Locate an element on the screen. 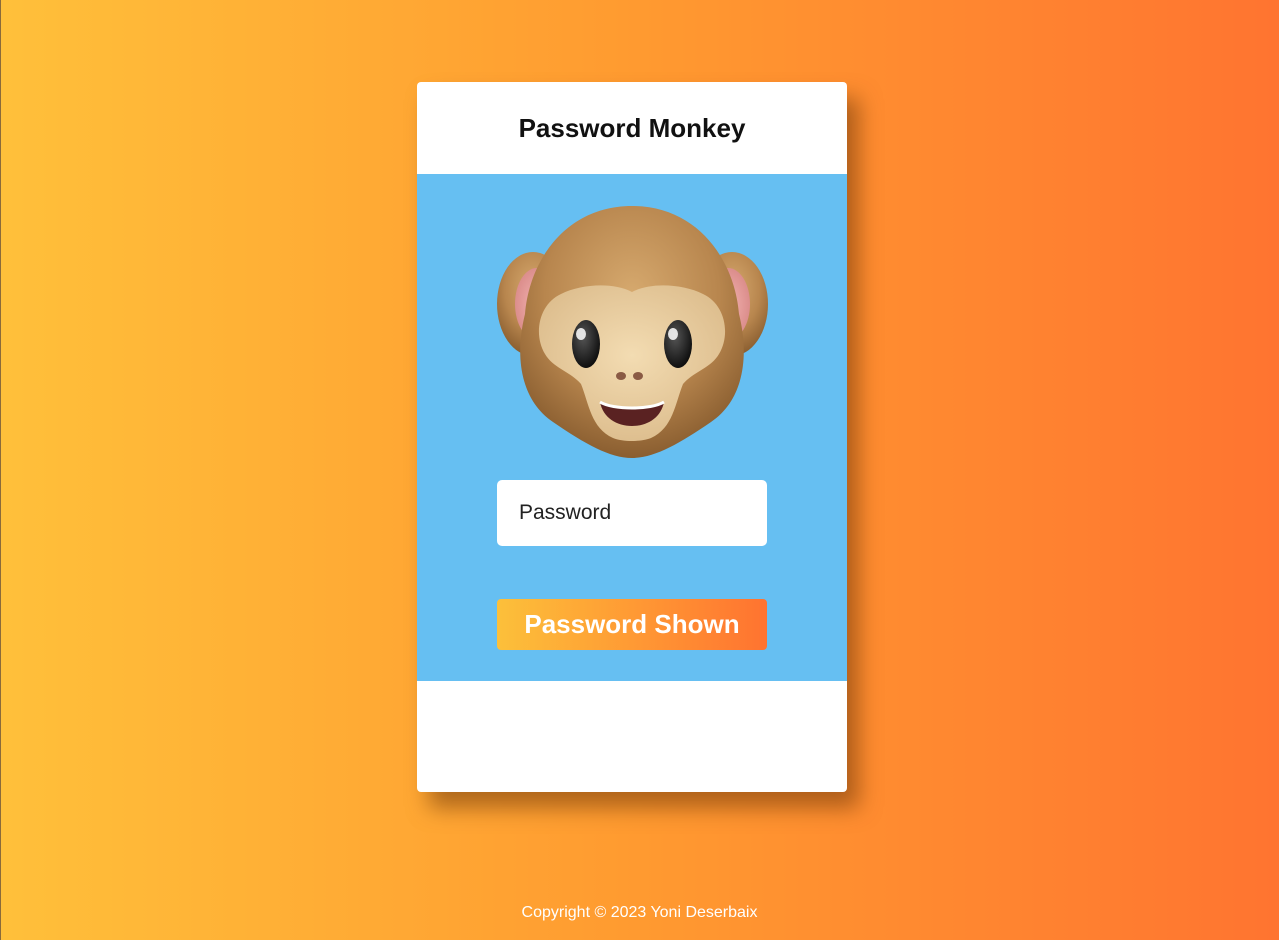 This screenshot has height=940, width=1279. monkey-face-icon is located at coordinates (632, 332).